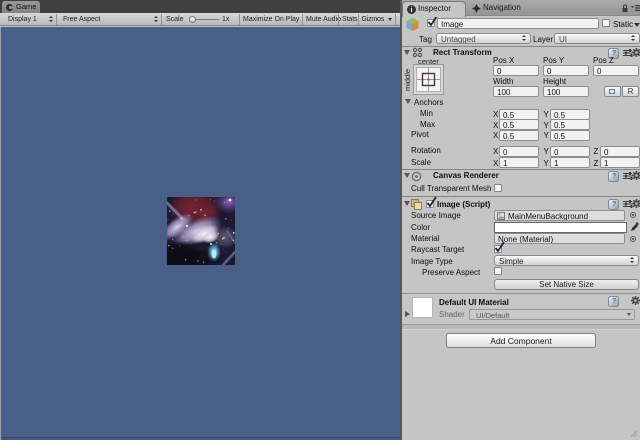 This screenshot has width=640, height=440. I want to click on svg-text: i, so click(412, 10).